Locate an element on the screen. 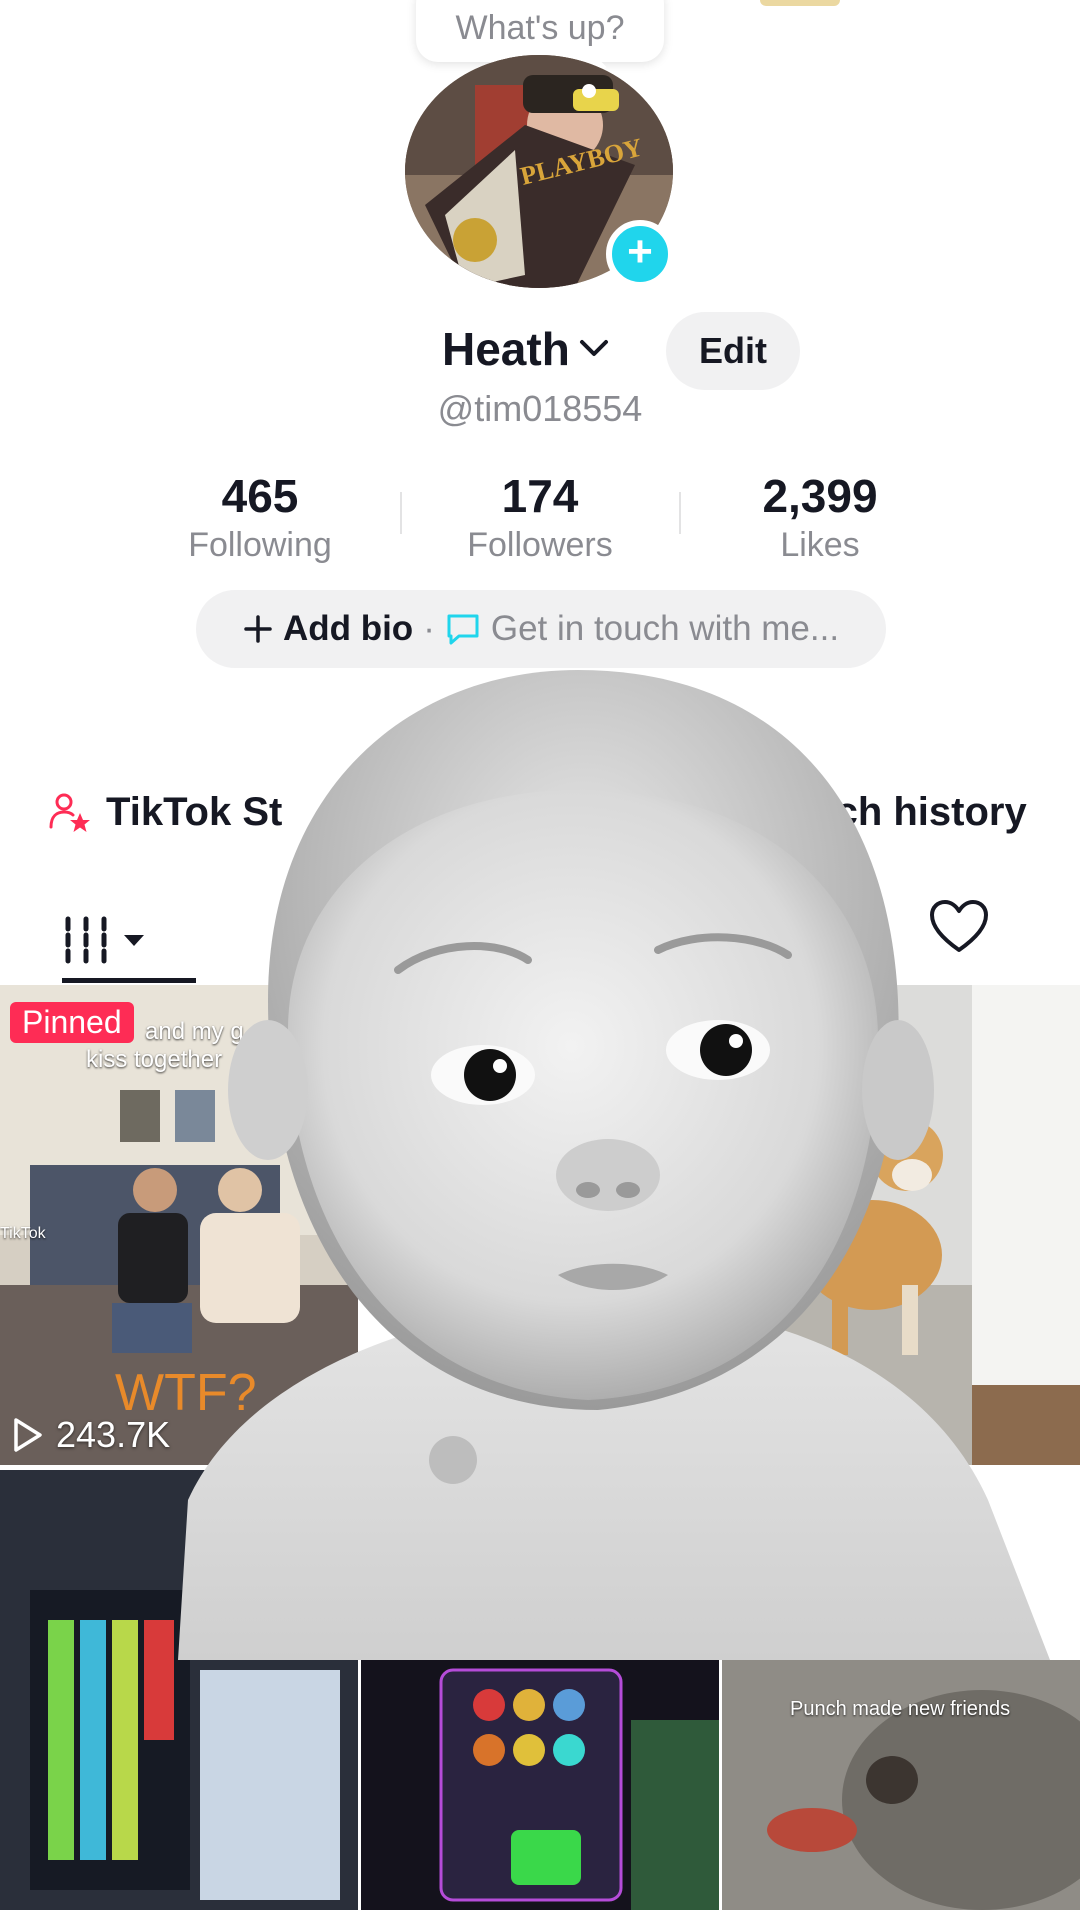 The image size is (1080, 1920). tab-active-indicator is located at coordinates (129, 980).